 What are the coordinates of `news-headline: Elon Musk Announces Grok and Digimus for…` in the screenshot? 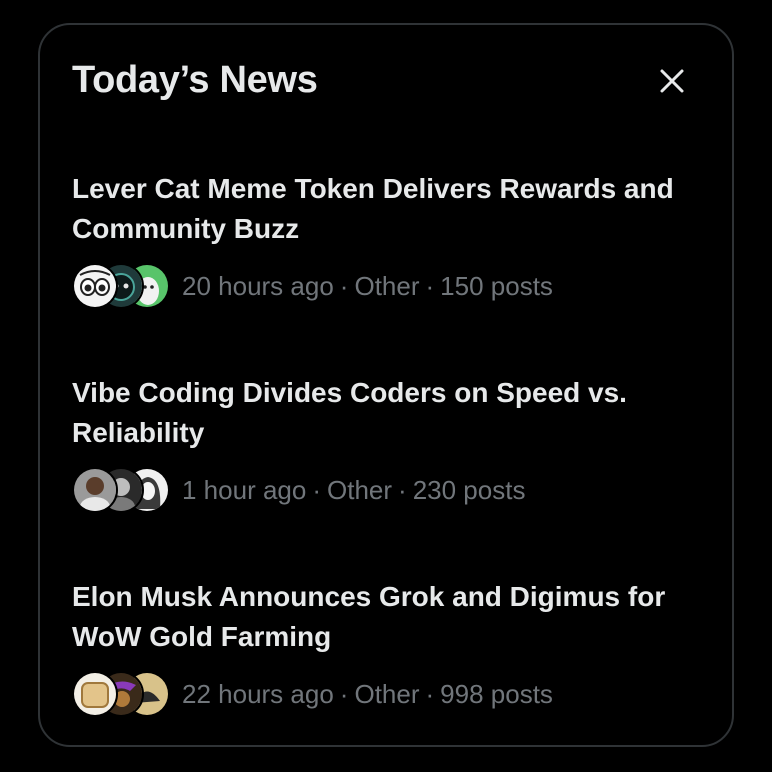 It's located at (392, 617).